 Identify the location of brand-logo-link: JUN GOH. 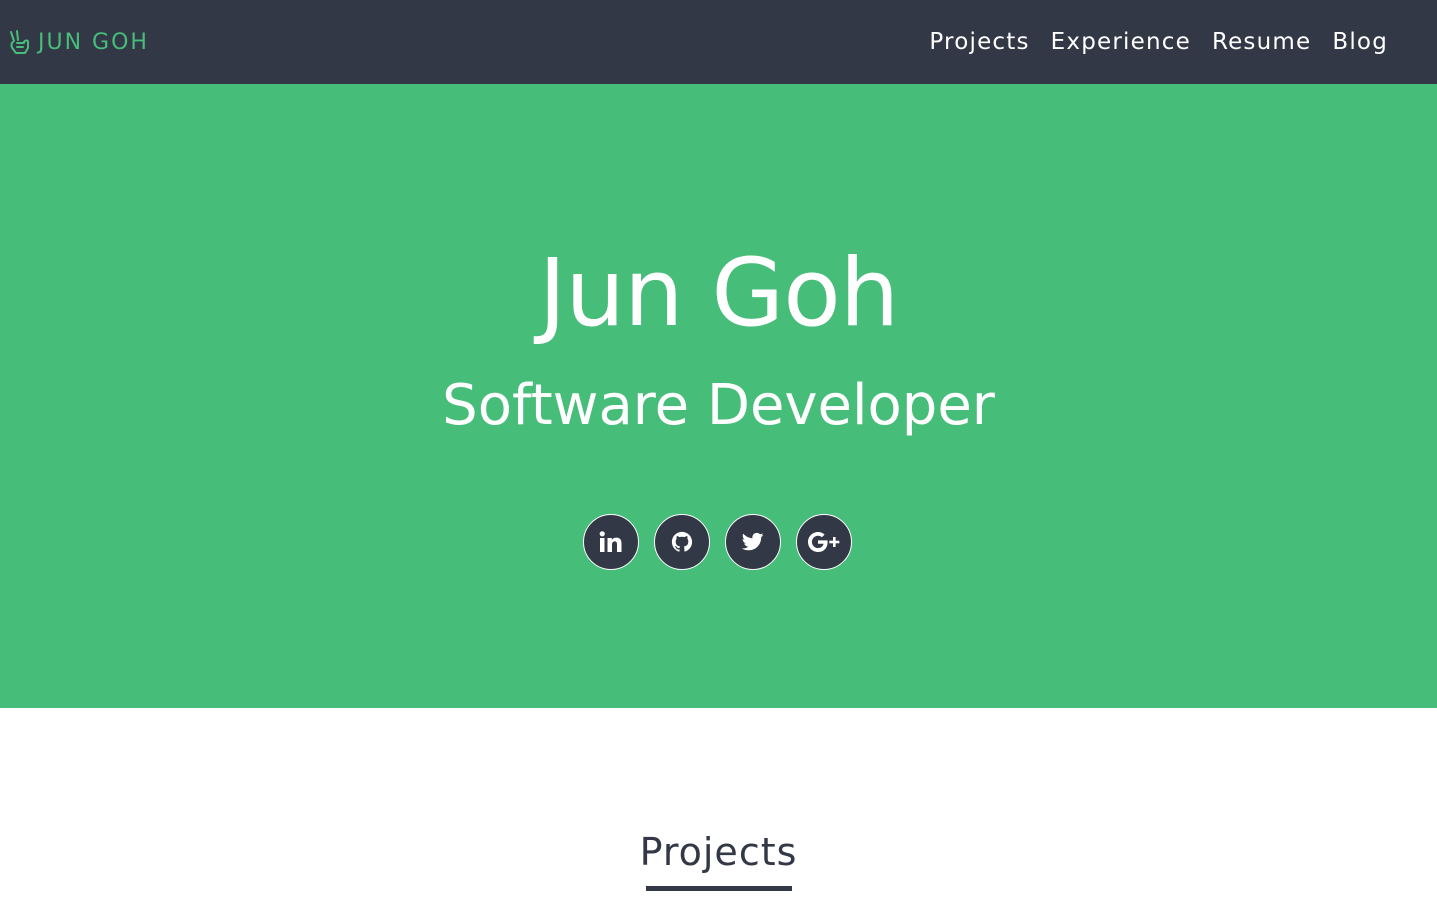
(78, 42).